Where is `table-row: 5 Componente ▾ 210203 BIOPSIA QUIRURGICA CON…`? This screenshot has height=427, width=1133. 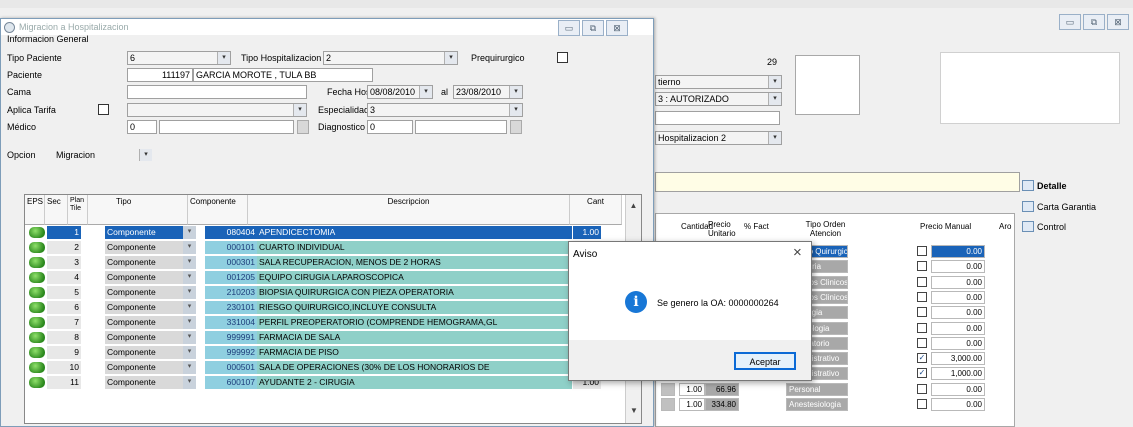
table-row: 5 Componente ▾ 210203 BIOPSIA QUIRURGICA CON… is located at coordinates (325, 292).